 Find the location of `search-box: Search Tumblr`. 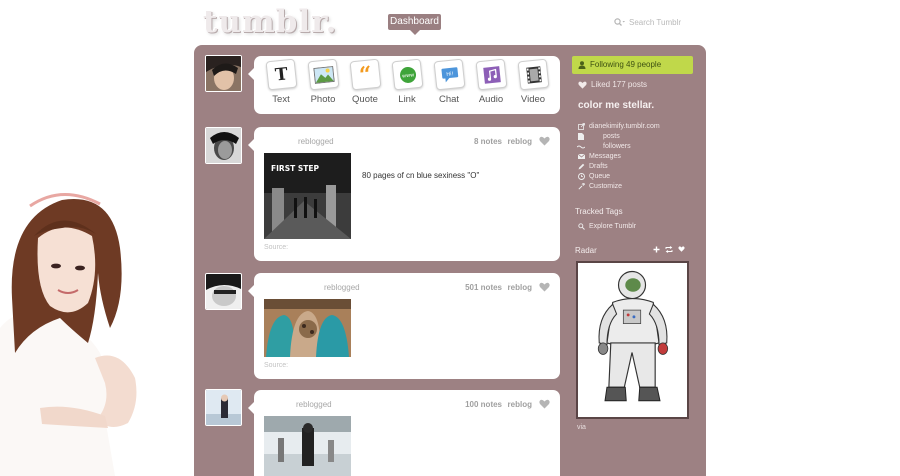

search-box: Search Tumblr is located at coordinates (647, 22).